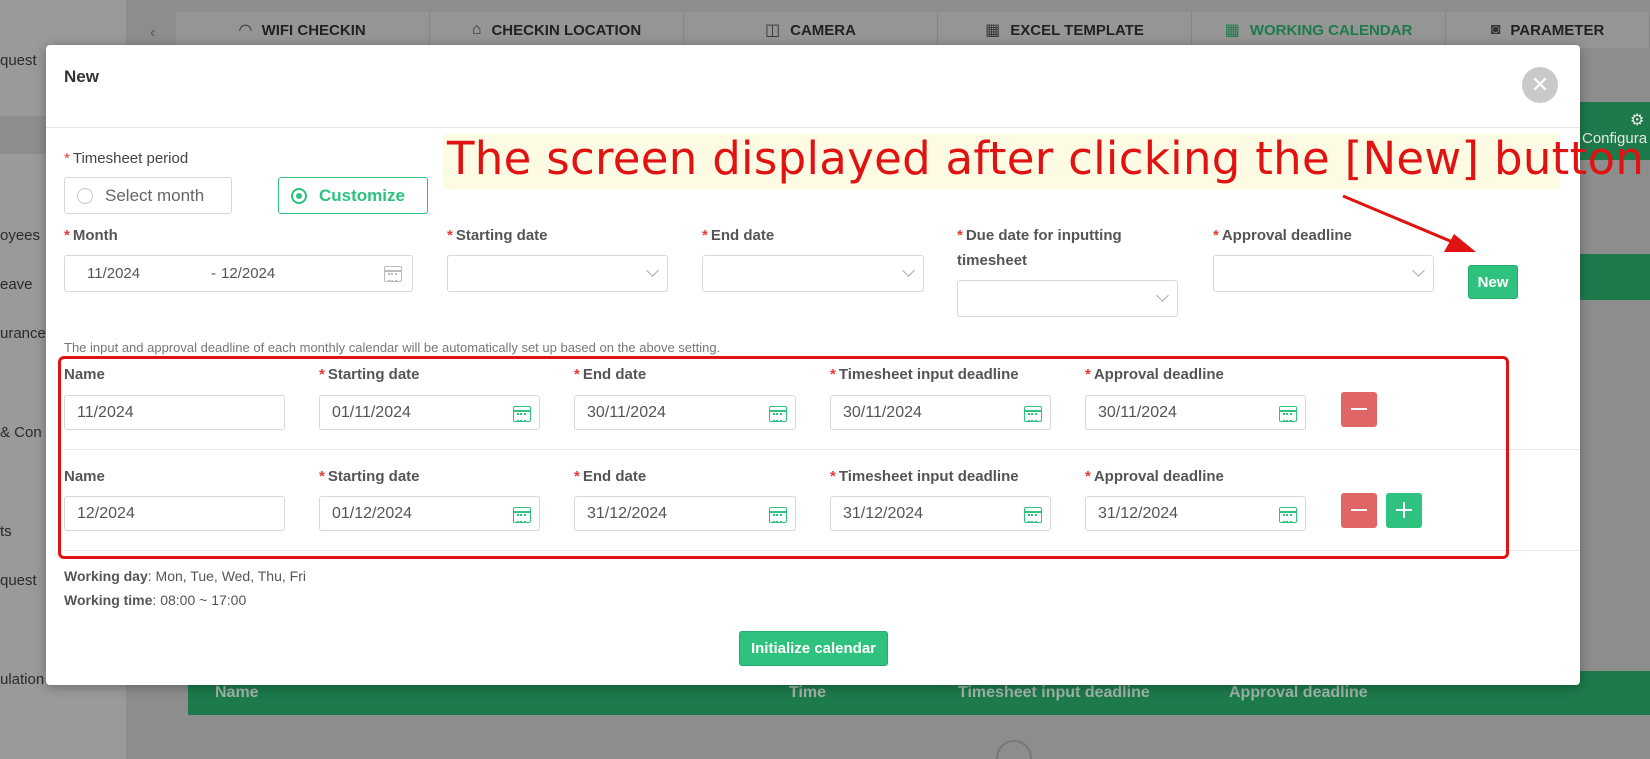 The image size is (1650, 759). Describe the element at coordinates (81, 76) in the screenshot. I see `modal-title: New` at that location.